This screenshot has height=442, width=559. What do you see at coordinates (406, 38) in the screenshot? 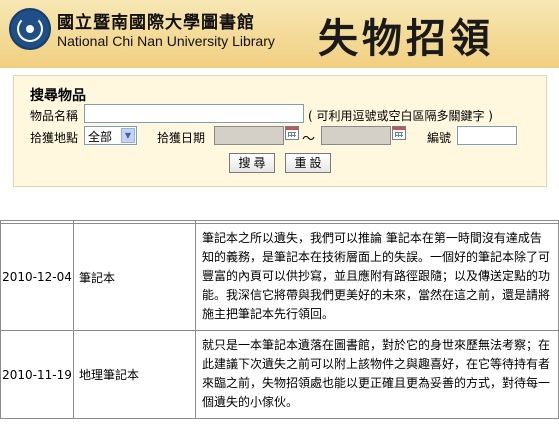
I see `page-title: 失物招領` at bounding box center [406, 38].